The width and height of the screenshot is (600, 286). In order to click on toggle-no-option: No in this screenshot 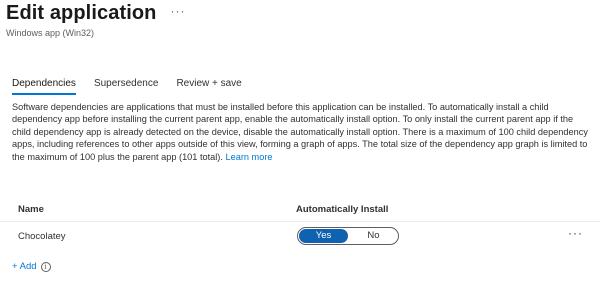, I will do `click(373, 236)`.